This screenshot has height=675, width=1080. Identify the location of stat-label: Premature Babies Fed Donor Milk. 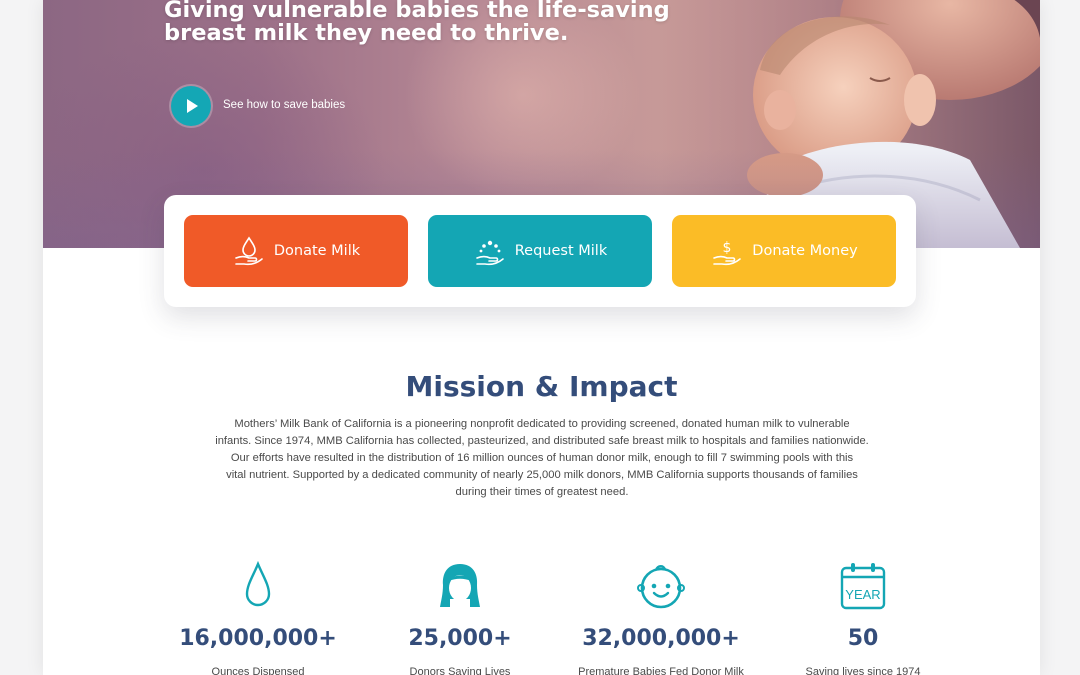
(661, 670).